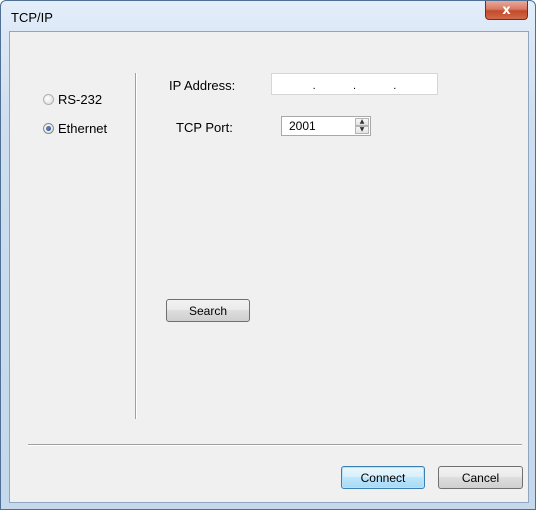  I want to click on tcp-port-input: 2001 ▲ ▼, so click(326, 126).